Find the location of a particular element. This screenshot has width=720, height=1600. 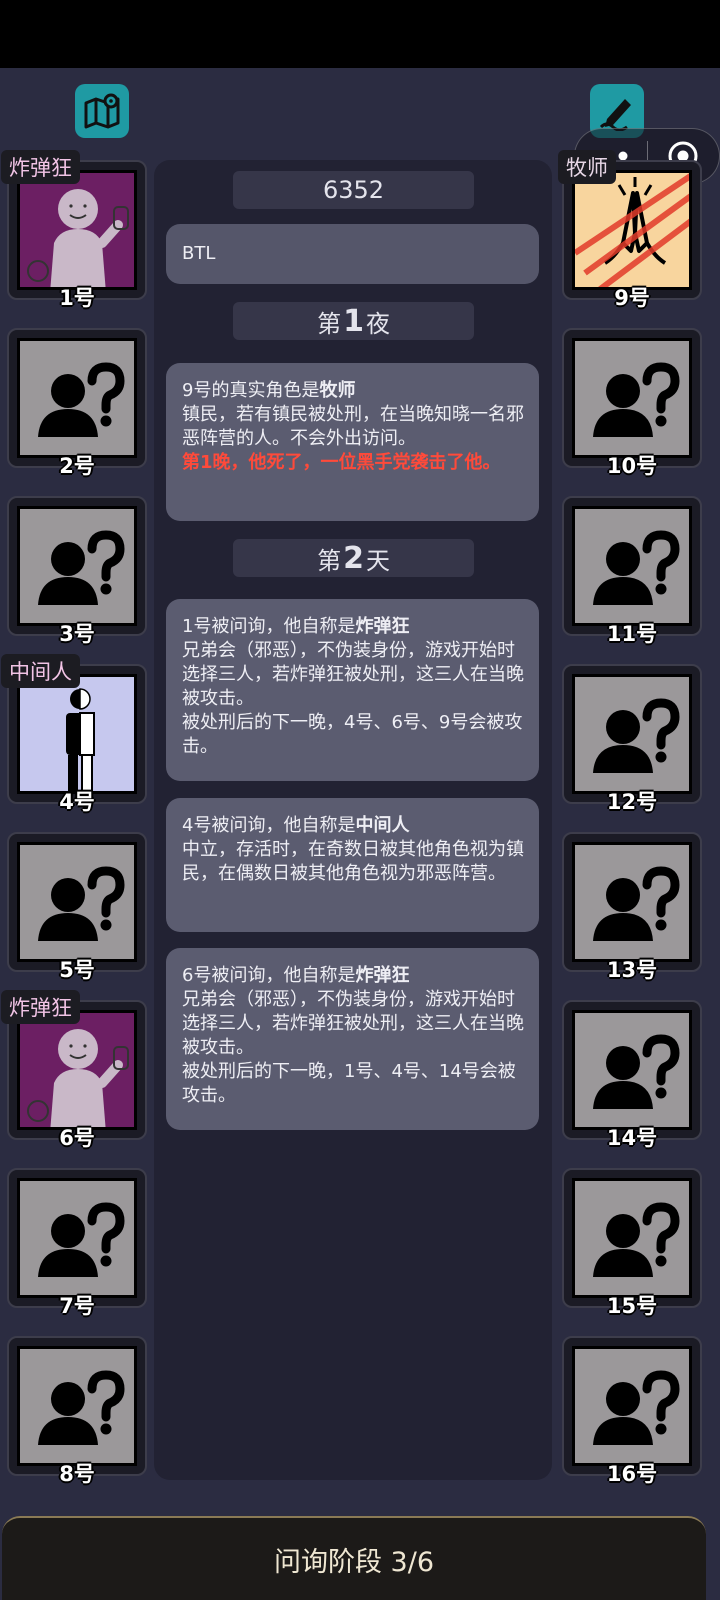

player-card-13: 13号 is located at coordinates (632, 907).